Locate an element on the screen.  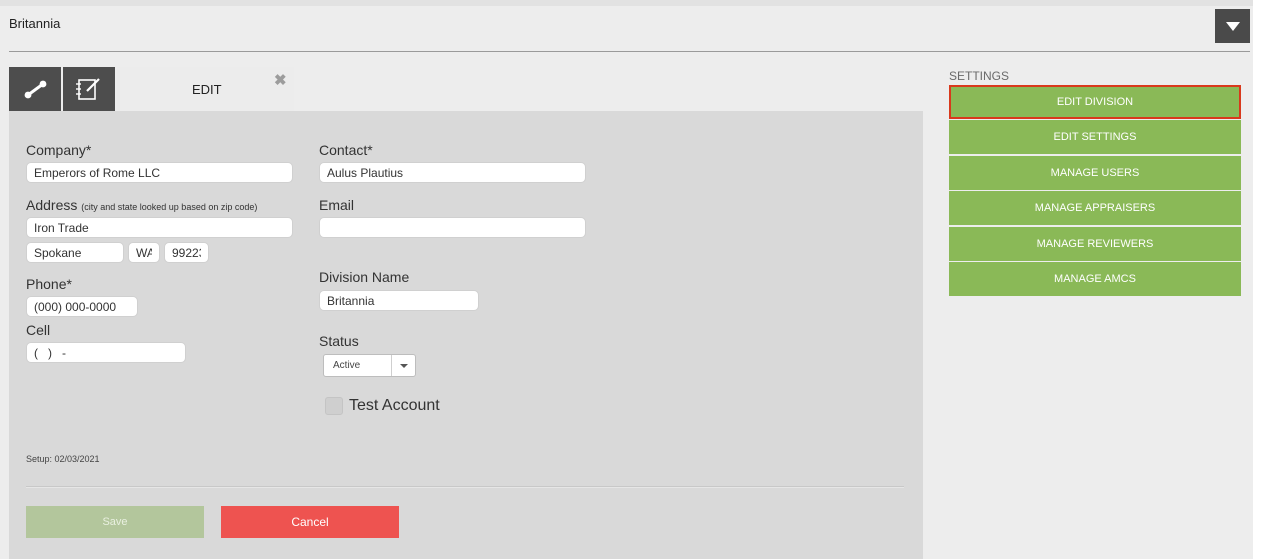
tab-edit: EDIT ✖ is located at coordinates (205, 89).